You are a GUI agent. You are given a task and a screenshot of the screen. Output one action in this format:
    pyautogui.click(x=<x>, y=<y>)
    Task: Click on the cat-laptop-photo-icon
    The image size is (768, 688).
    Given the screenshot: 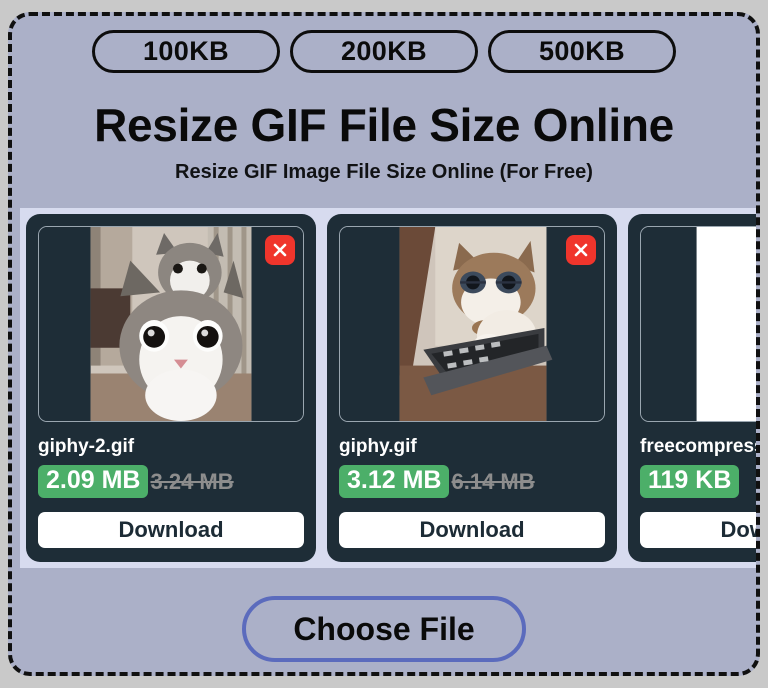 What is the action you would take?
    pyautogui.click(x=472, y=324)
    